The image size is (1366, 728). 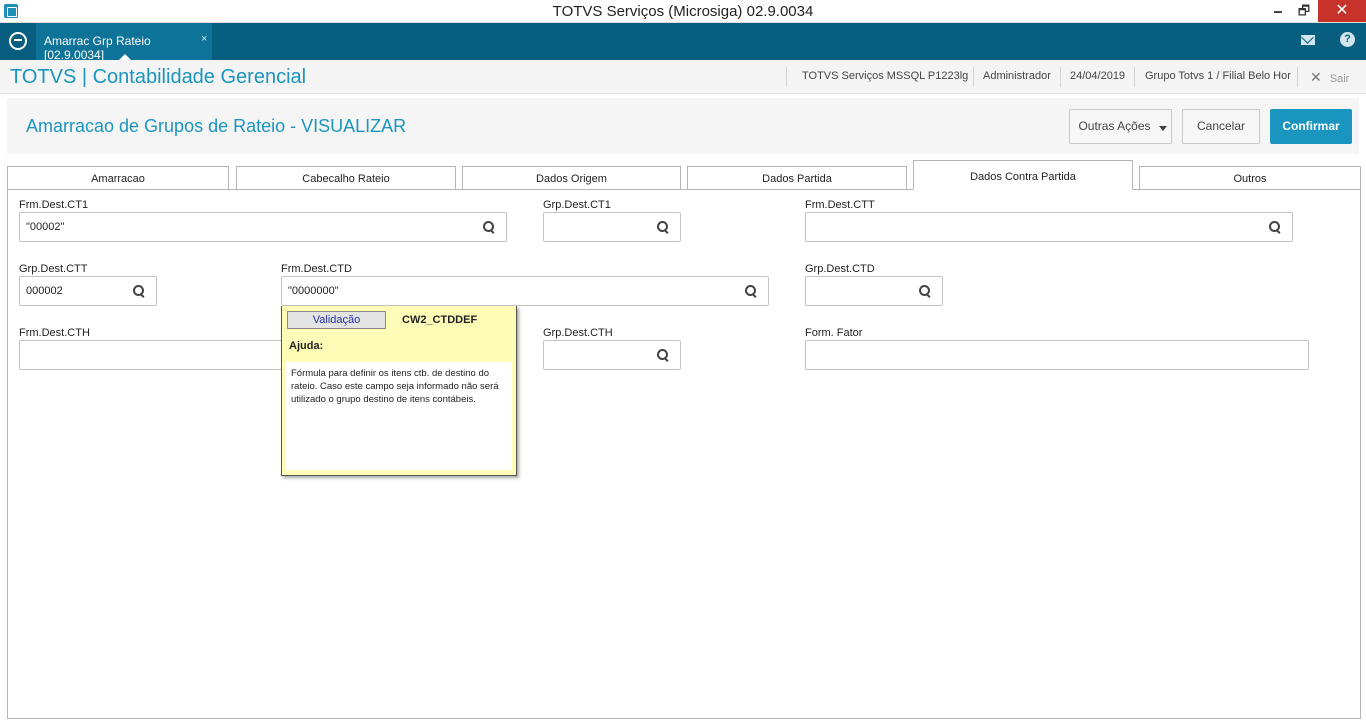 I want to click on branch-label: Grupo Totvs 1 / Filial Belo Hor, so click(x=1218, y=76).